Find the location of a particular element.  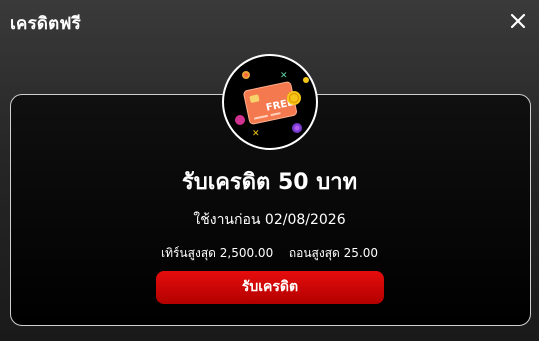

free-credit-card-icon: ✕ ✕ FREE is located at coordinates (270, 102).